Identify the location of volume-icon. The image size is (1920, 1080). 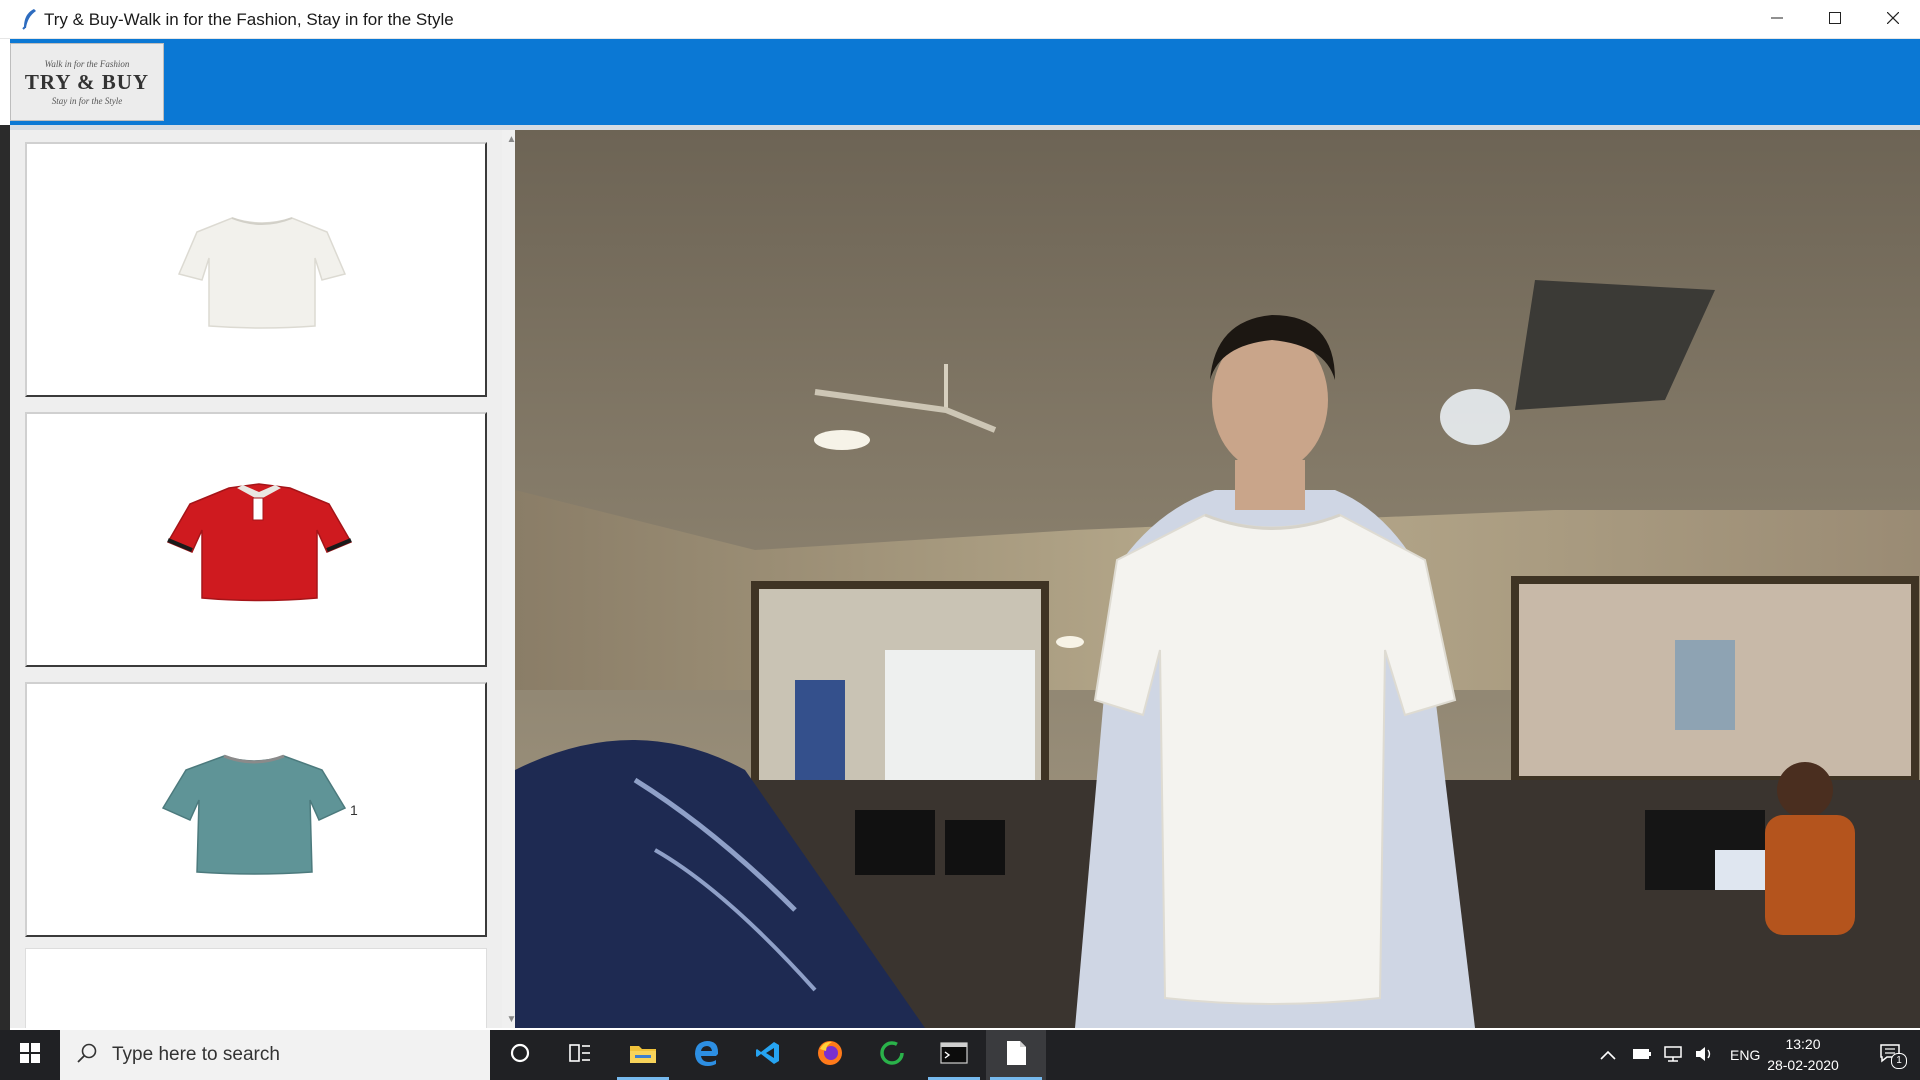
(1705, 1055).